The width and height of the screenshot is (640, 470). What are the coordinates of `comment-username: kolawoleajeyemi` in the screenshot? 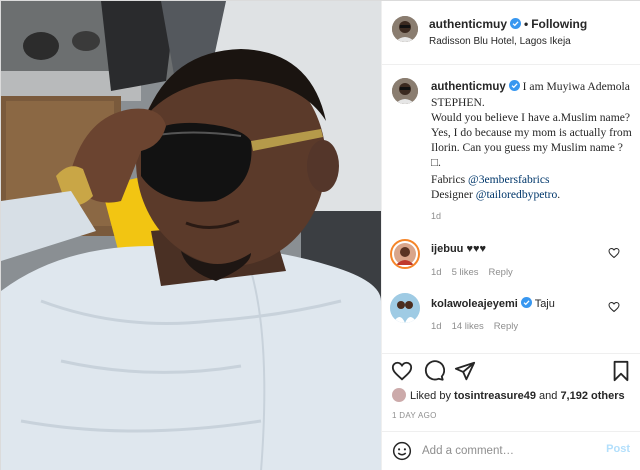 It's located at (474, 304).